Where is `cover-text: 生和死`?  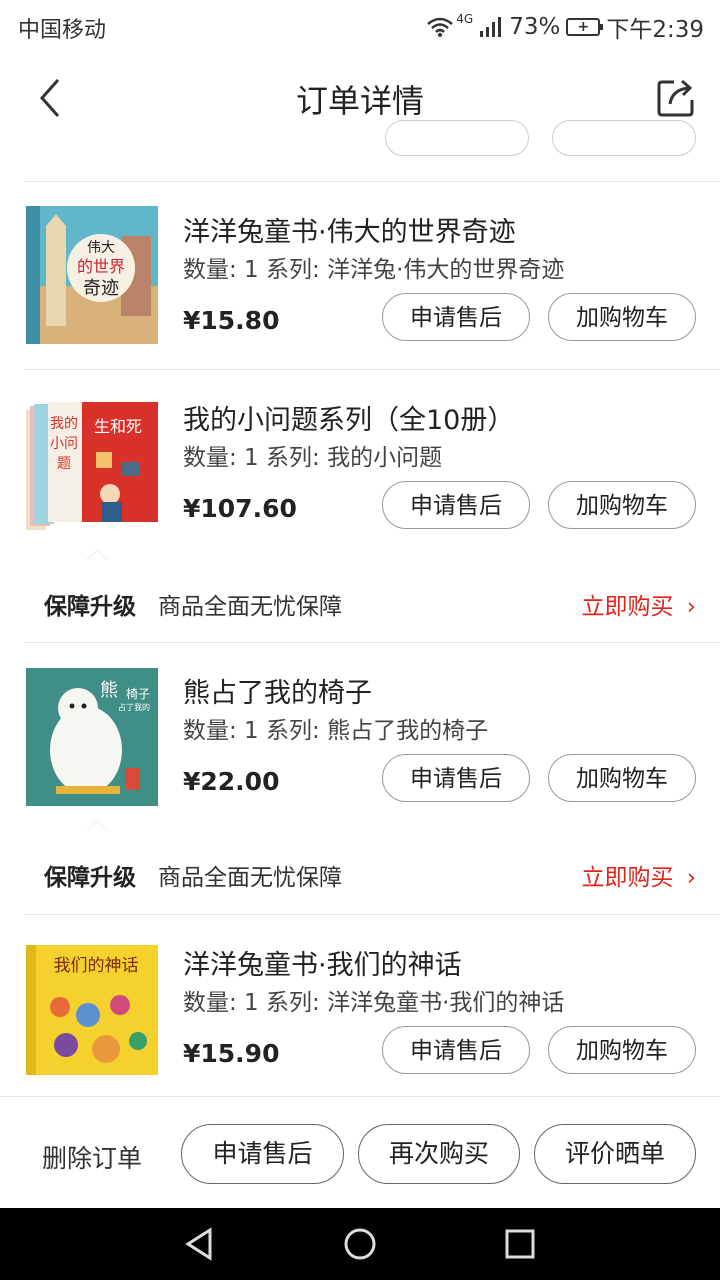
cover-text: 生和死 is located at coordinates (118, 426).